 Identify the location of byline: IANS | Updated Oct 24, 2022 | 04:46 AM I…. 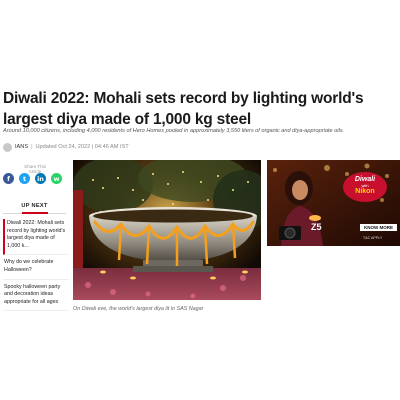
(66, 147).